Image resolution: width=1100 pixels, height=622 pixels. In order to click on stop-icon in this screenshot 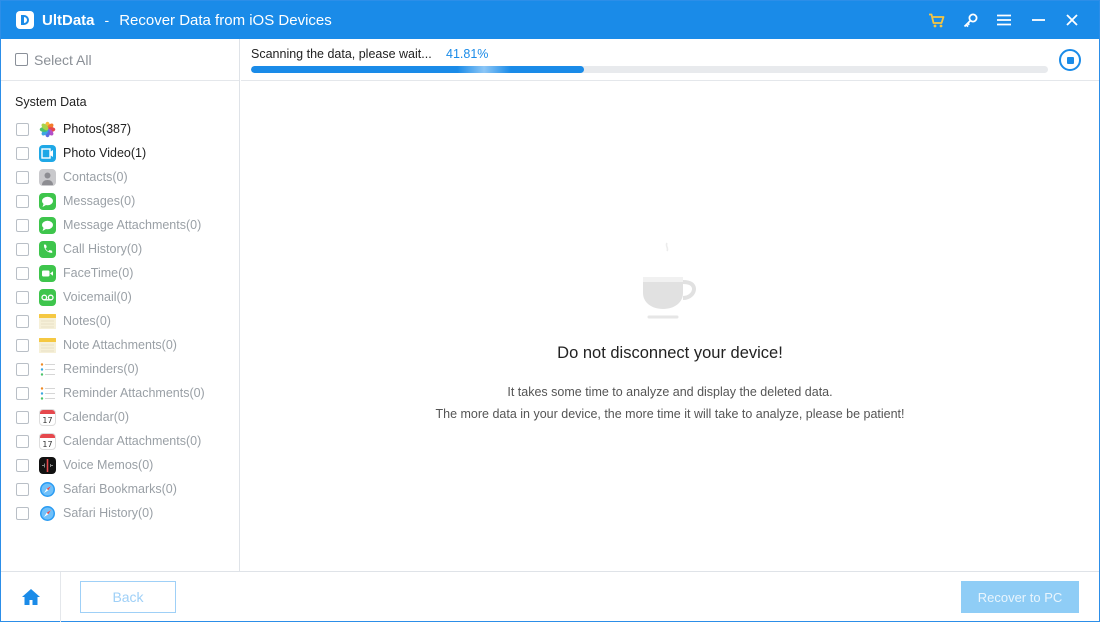, I will do `click(1070, 60)`.